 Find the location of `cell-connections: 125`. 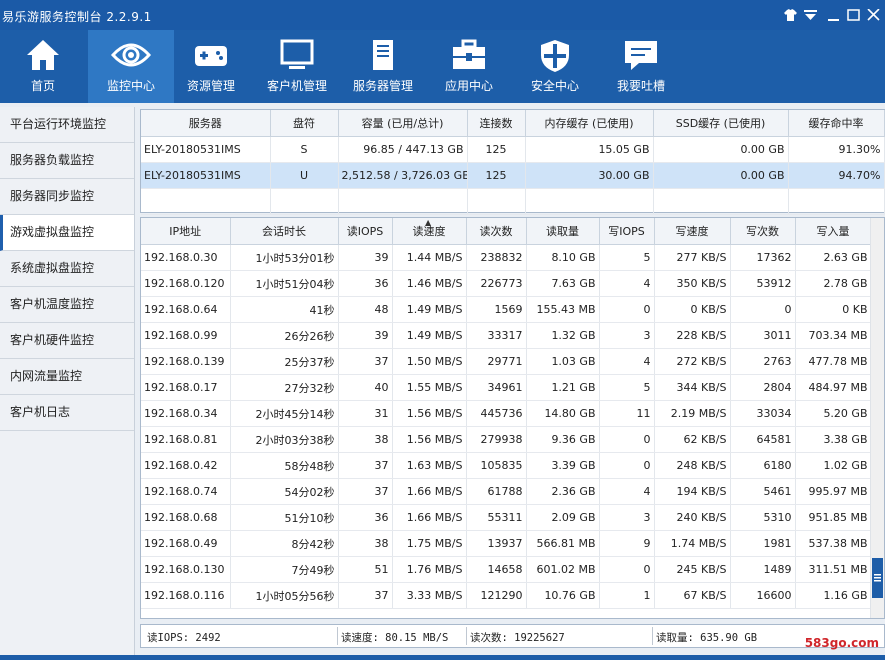

cell-connections: 125 is located at coordinates (496, 149).